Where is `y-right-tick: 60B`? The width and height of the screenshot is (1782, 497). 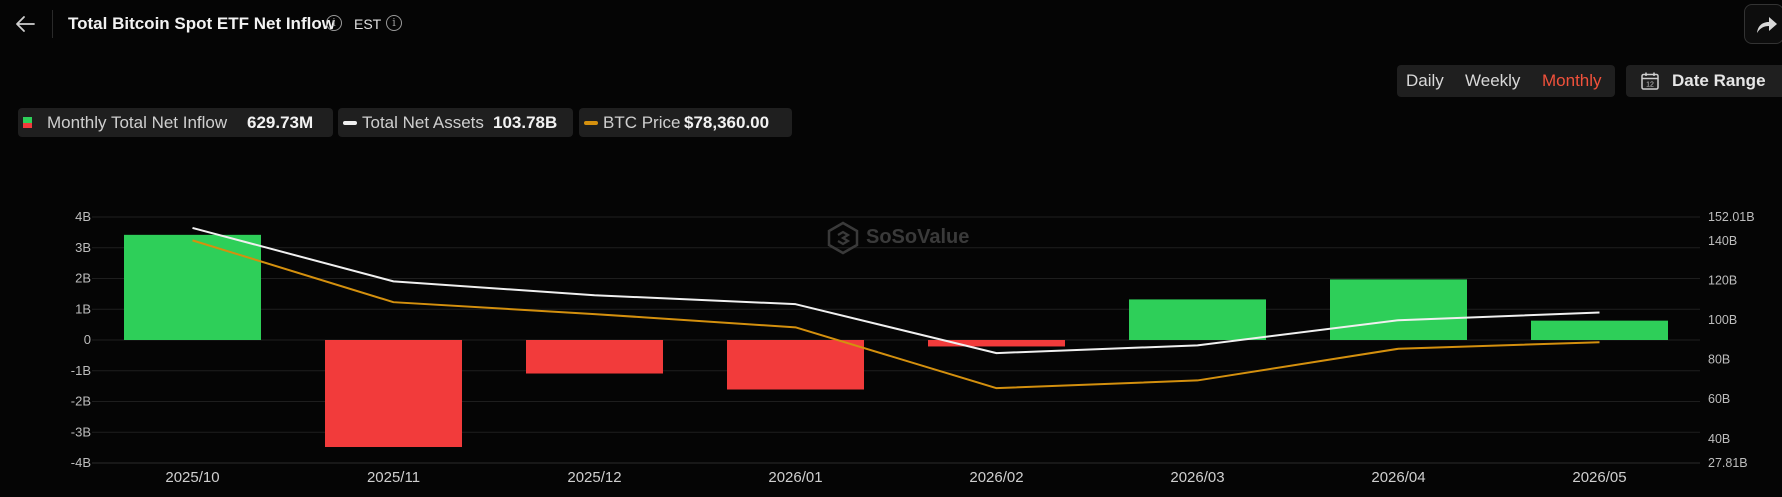 y-right-tick: 60B is located at coordinates (1719, 399).